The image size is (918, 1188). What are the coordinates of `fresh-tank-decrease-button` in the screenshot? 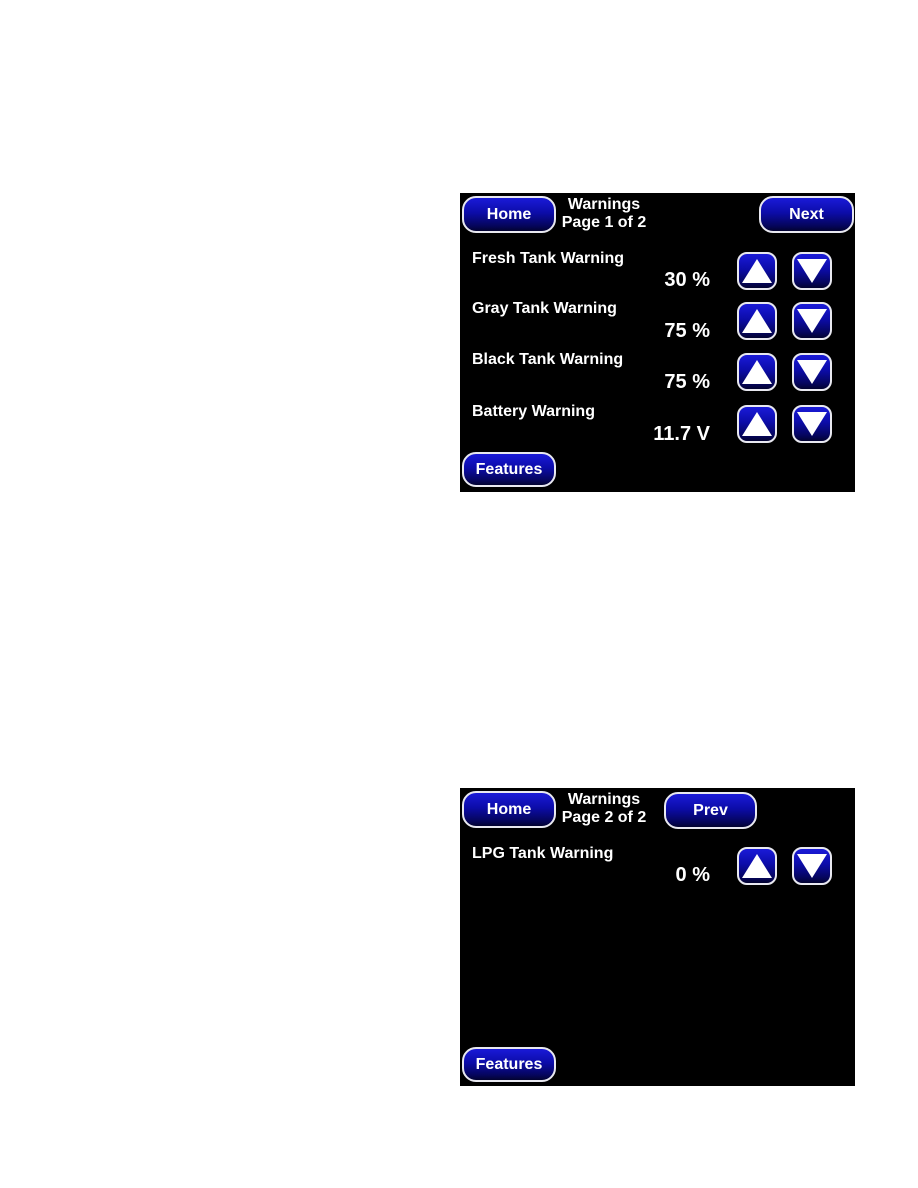 It's located at (812, 271).